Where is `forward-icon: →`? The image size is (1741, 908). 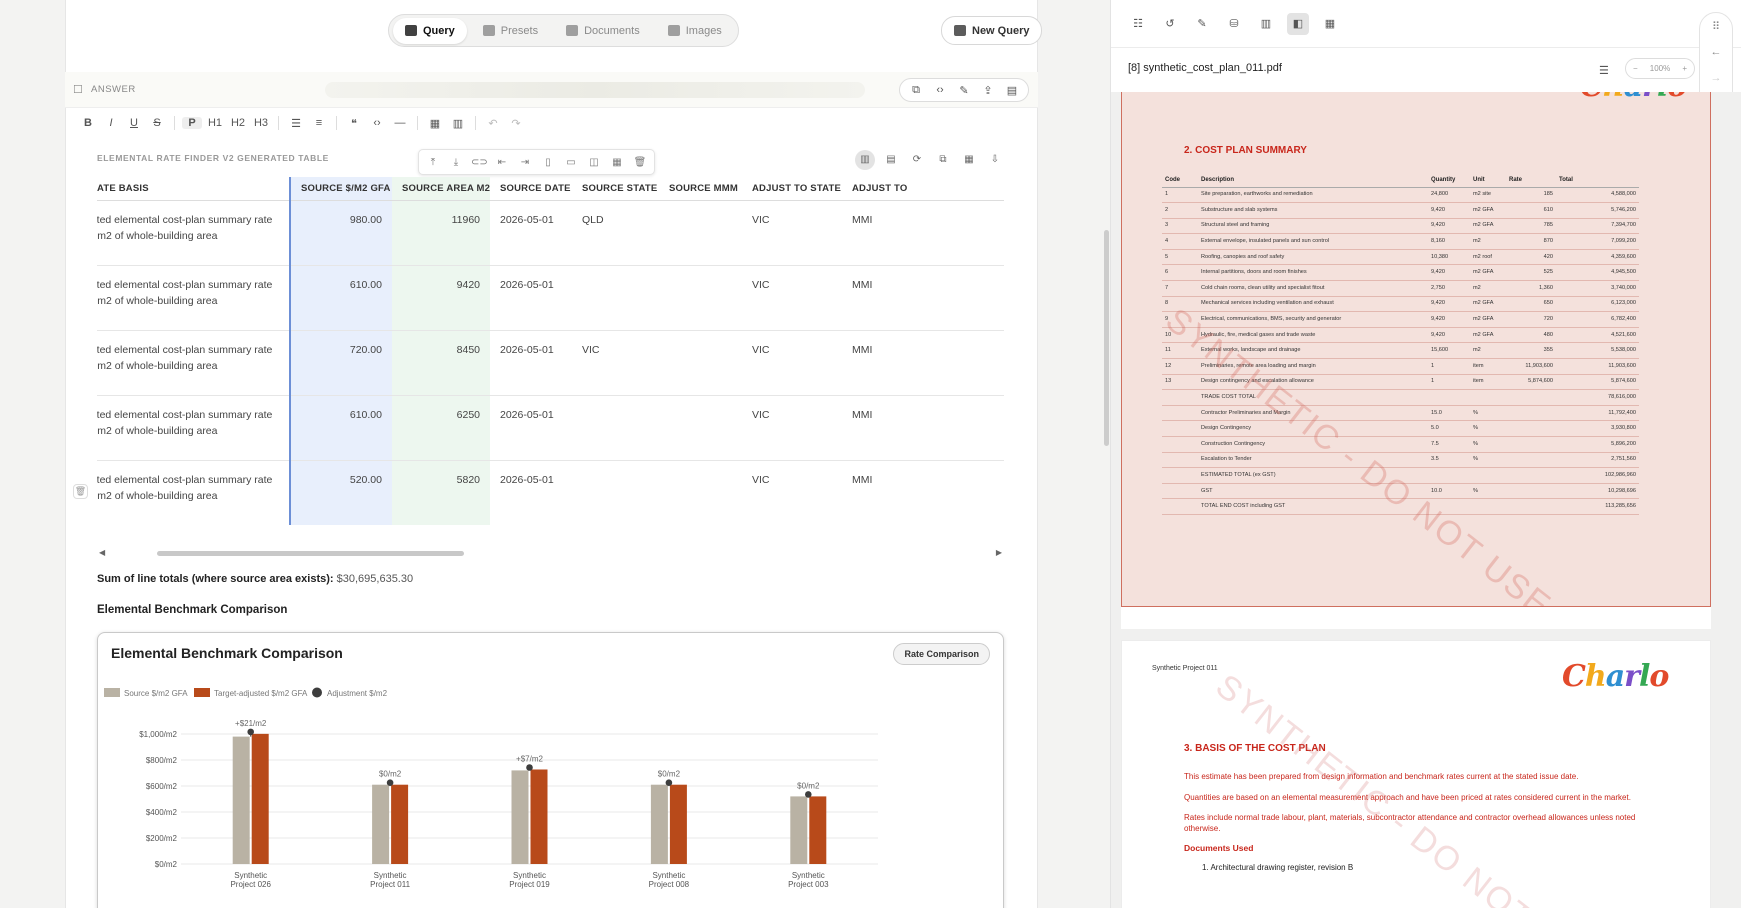
forward-icon: → is located at coordinates (1716, 78).